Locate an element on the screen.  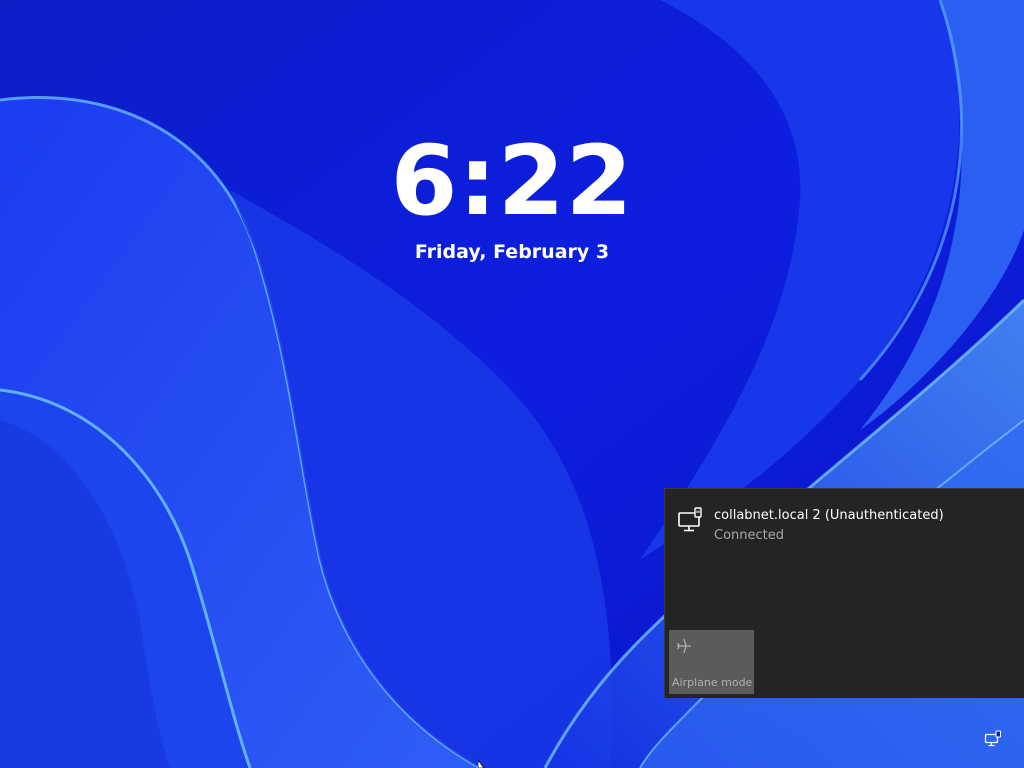
lock-screen-date: Friday, February 3 is located at coordinates (512, 252).